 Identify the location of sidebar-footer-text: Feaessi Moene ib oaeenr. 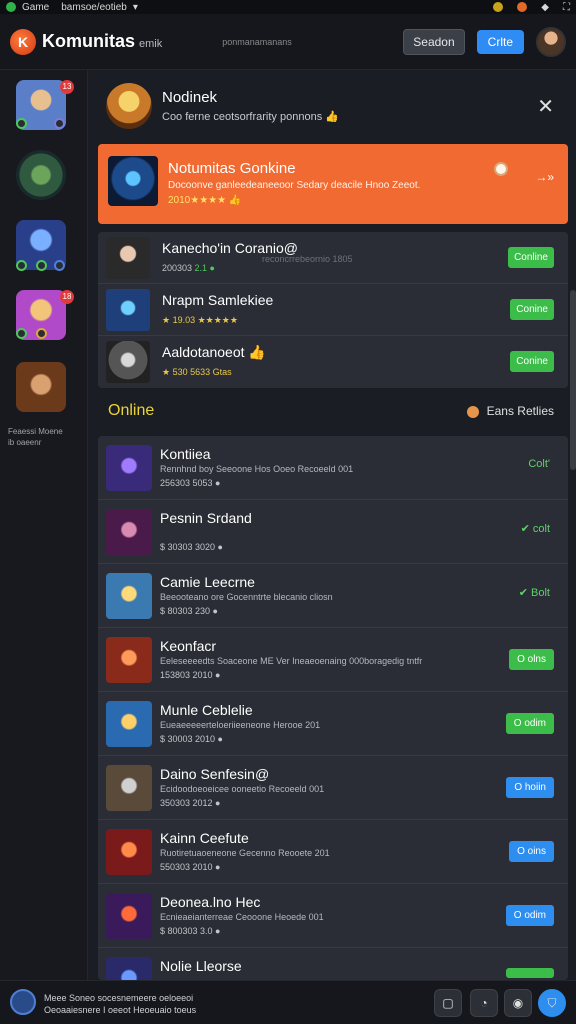
(35, 437).